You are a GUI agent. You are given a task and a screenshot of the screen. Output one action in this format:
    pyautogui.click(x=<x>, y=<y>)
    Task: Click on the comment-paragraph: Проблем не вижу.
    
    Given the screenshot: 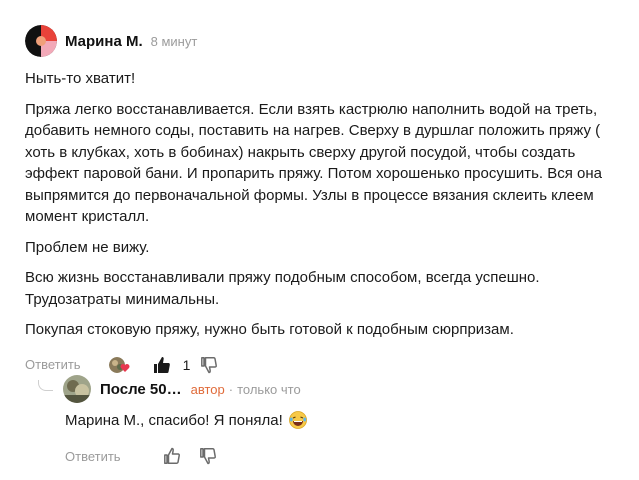 What is the action you would take?
    pyautogui.click(x=87, y=247)
    